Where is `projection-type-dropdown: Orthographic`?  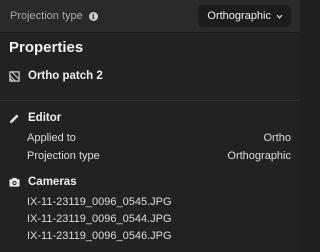 projection-type-dropdown: Orthographic is located at coordinates (244, 16).